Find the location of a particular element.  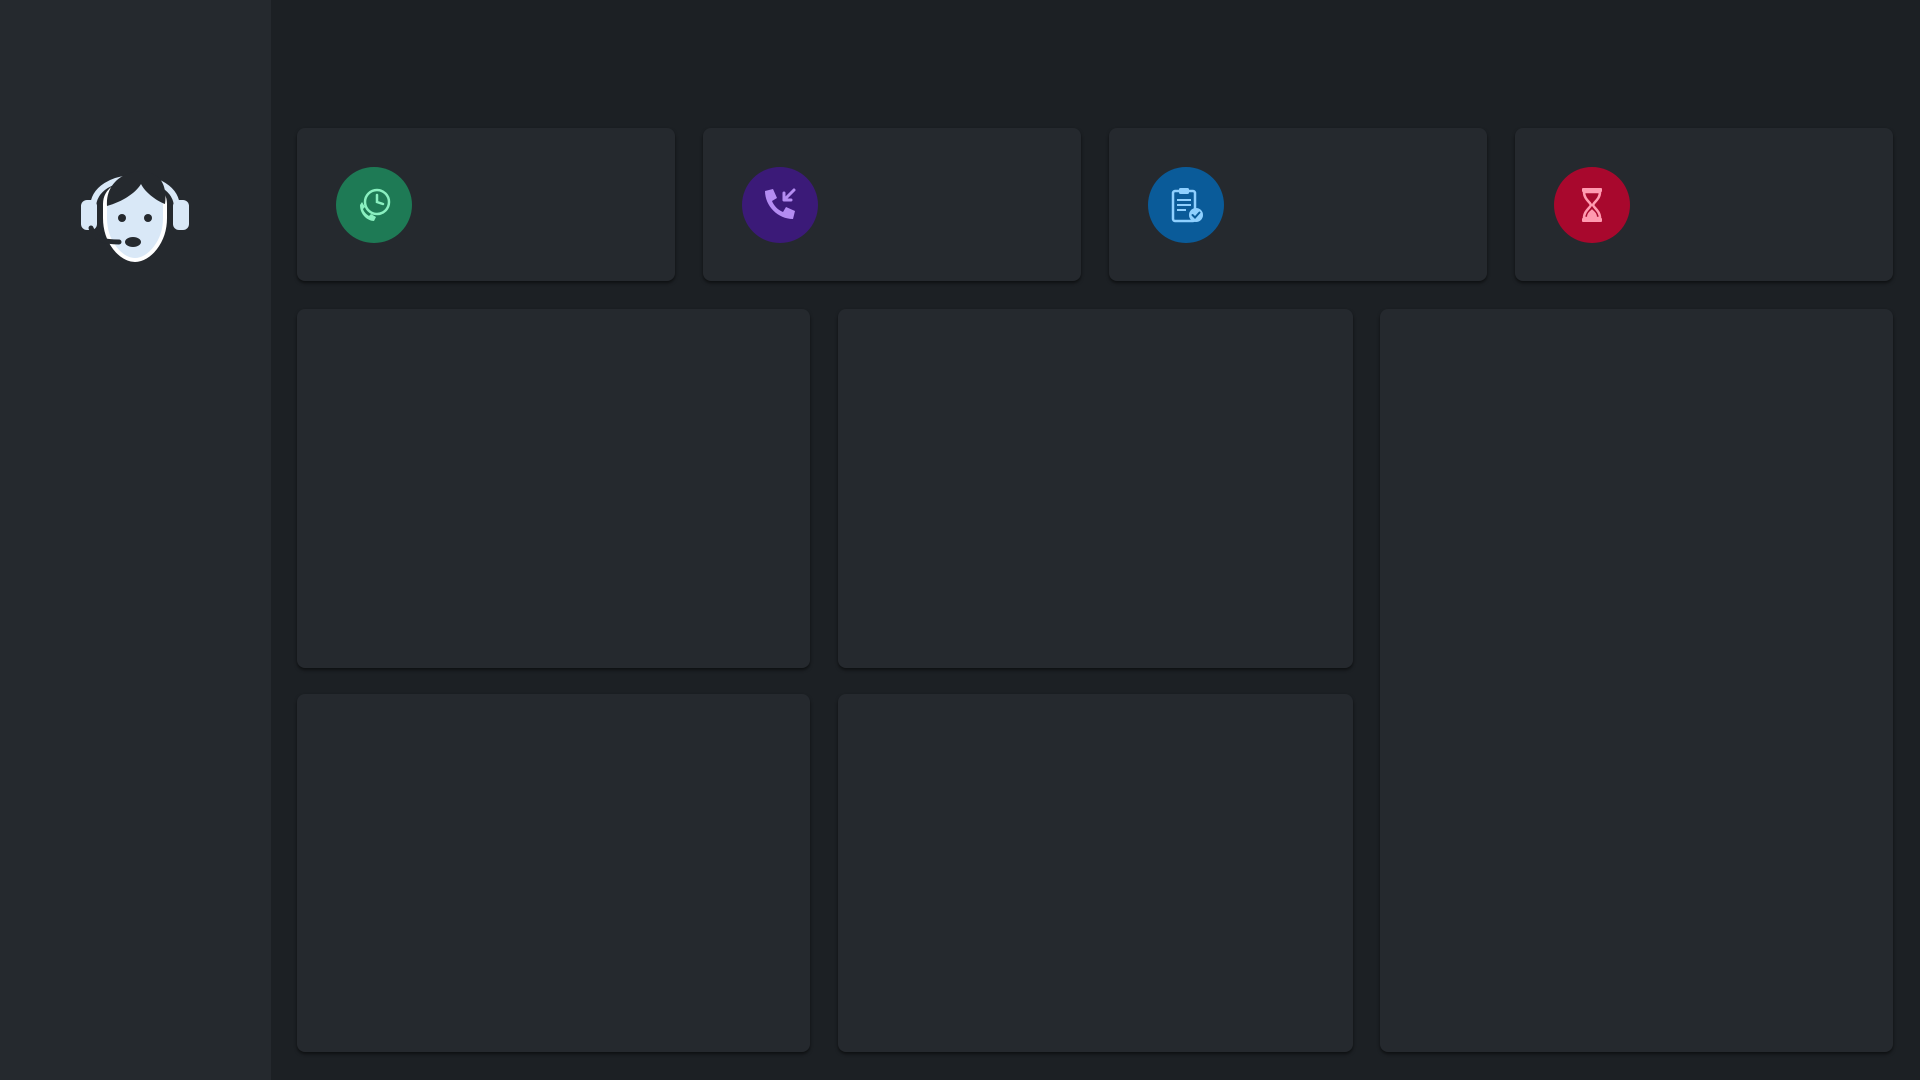

panel-top-middle is located at coordinates (1095, 488).